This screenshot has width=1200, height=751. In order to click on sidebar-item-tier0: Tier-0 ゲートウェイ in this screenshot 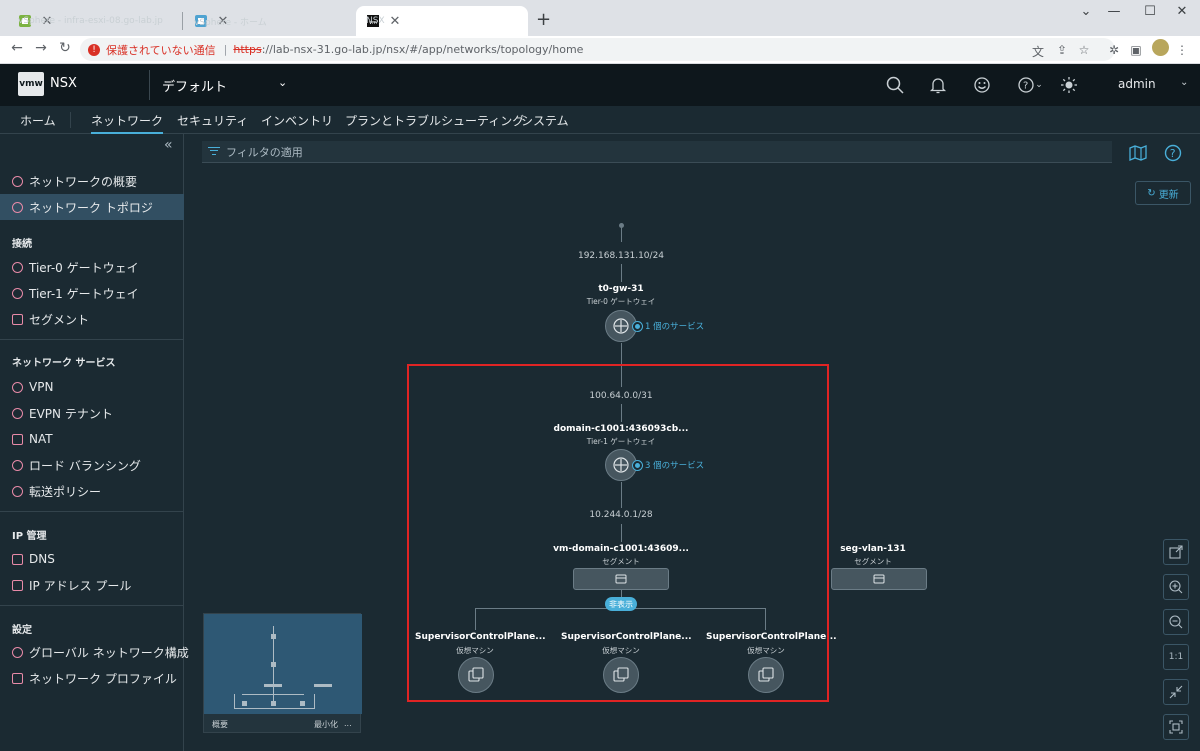, I will do `click(92, 267)`.